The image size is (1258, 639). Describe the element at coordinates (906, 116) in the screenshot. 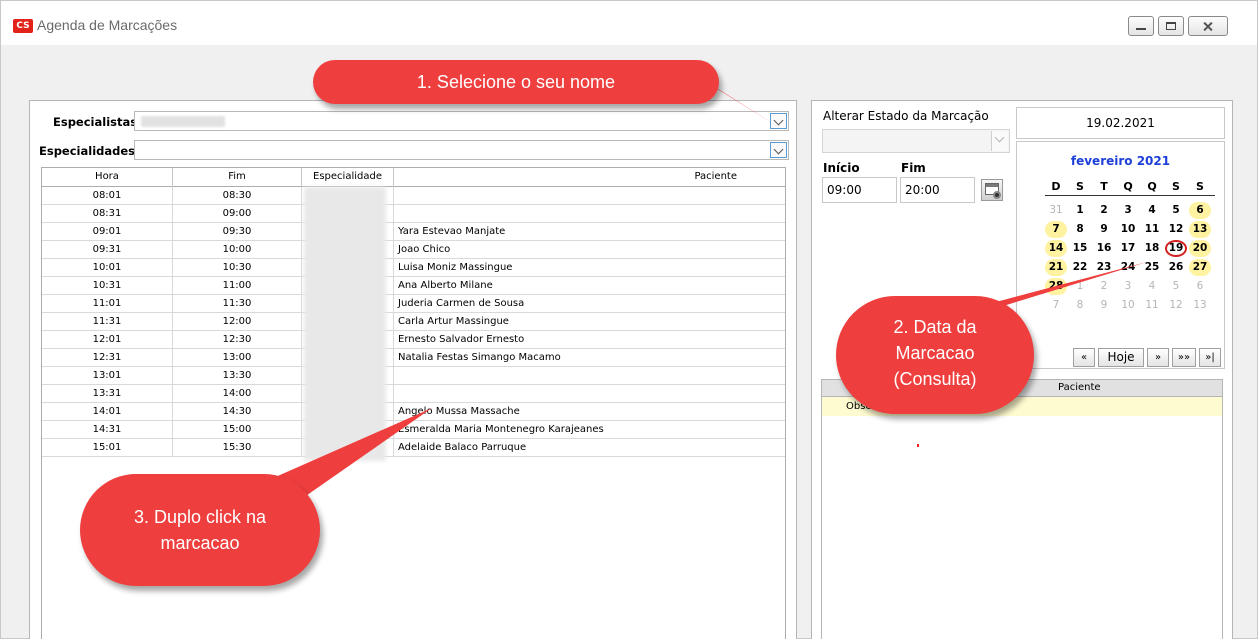

I see `estado-label: Alterar Estado da Marcação` at that location.